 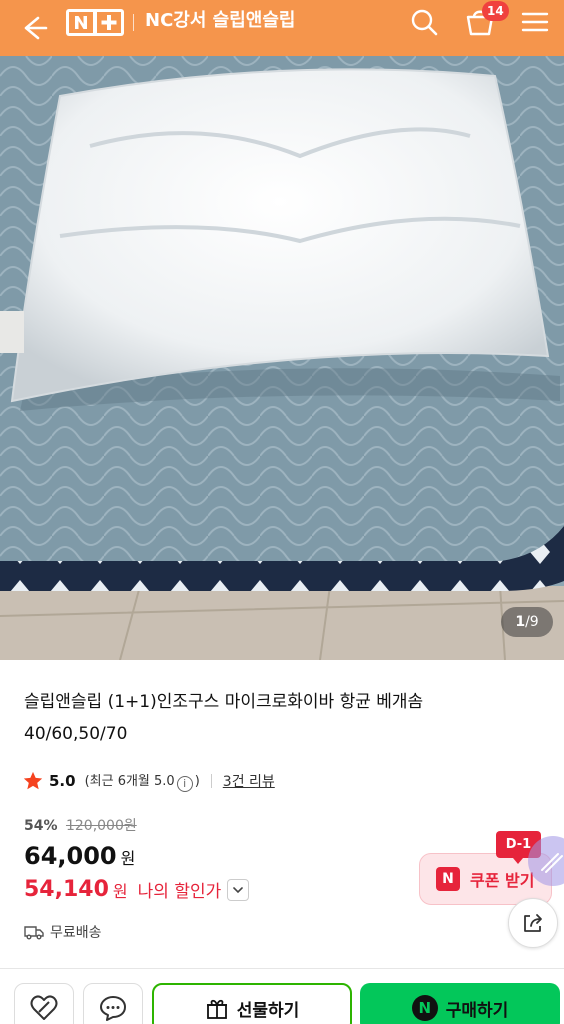 I want to click on rating-note-prefix: (최근 6개월 5.0, so click(x=129, y=781).